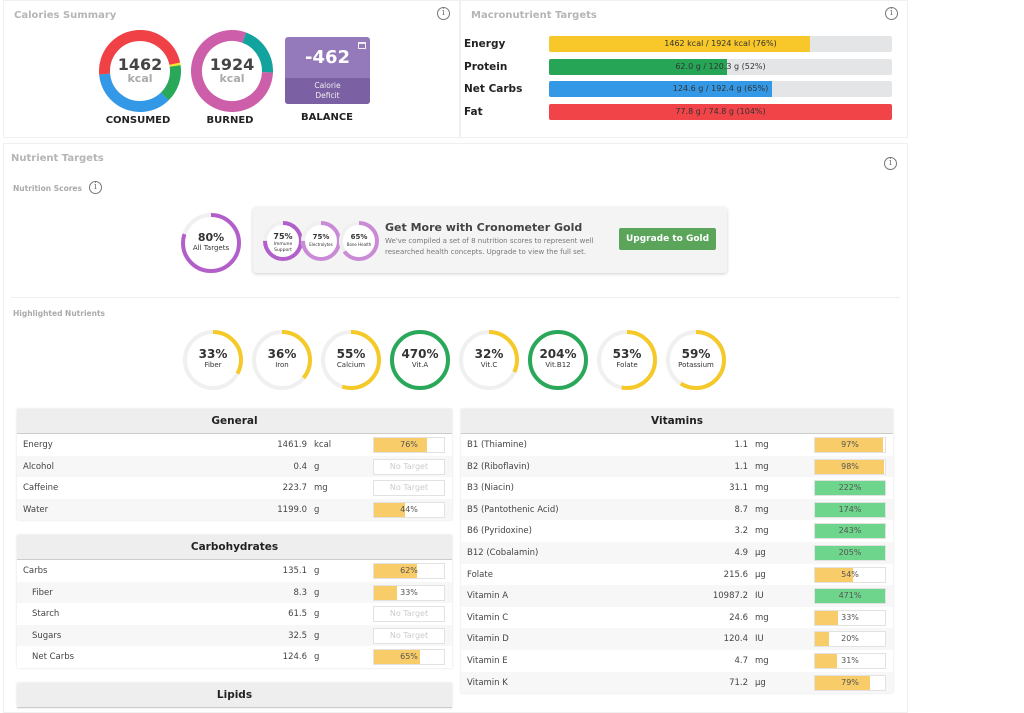  Describe the element at coordinates (36, 509) in the screenshot. I see `nutrient-name: Water` at that location.